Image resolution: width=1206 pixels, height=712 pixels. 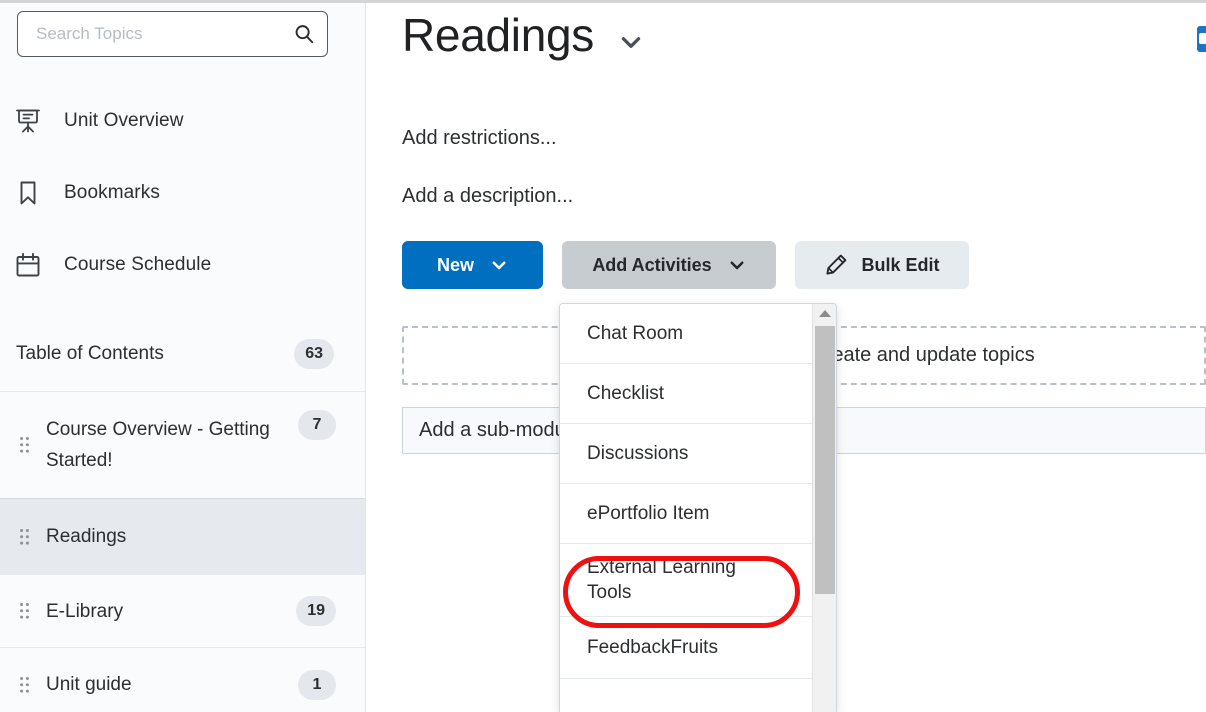 What do you see at coordinates (648, 513) in the screenshot?
I see `menu-item-label: ePortfolio Item` at bounding box center [648, 513].